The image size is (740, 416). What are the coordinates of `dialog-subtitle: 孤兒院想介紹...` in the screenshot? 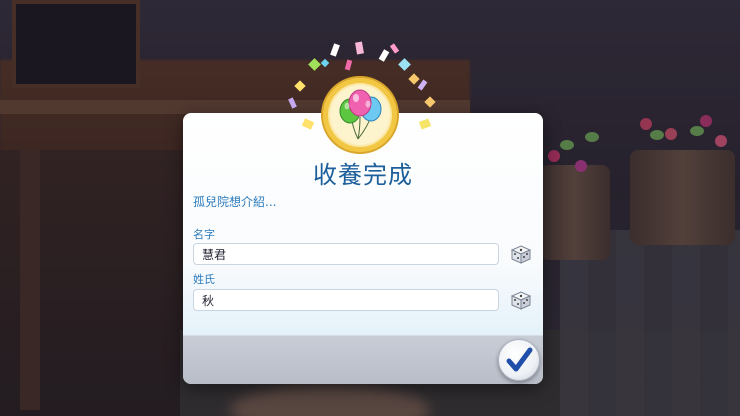 It's located at (235, 202).